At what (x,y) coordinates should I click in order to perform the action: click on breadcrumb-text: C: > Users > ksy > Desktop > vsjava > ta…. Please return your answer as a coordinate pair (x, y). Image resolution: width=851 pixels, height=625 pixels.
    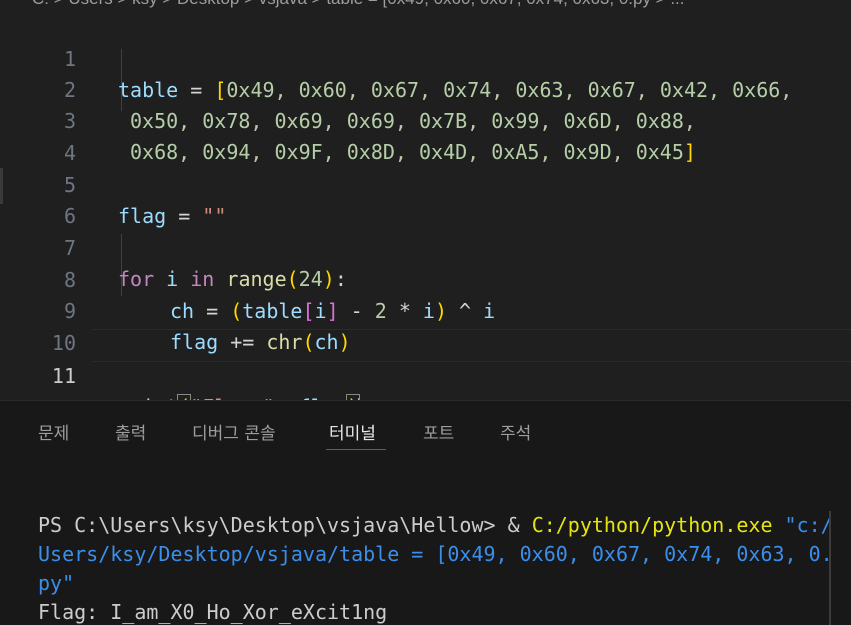
    Looking at the image, I should click on (358, 4).